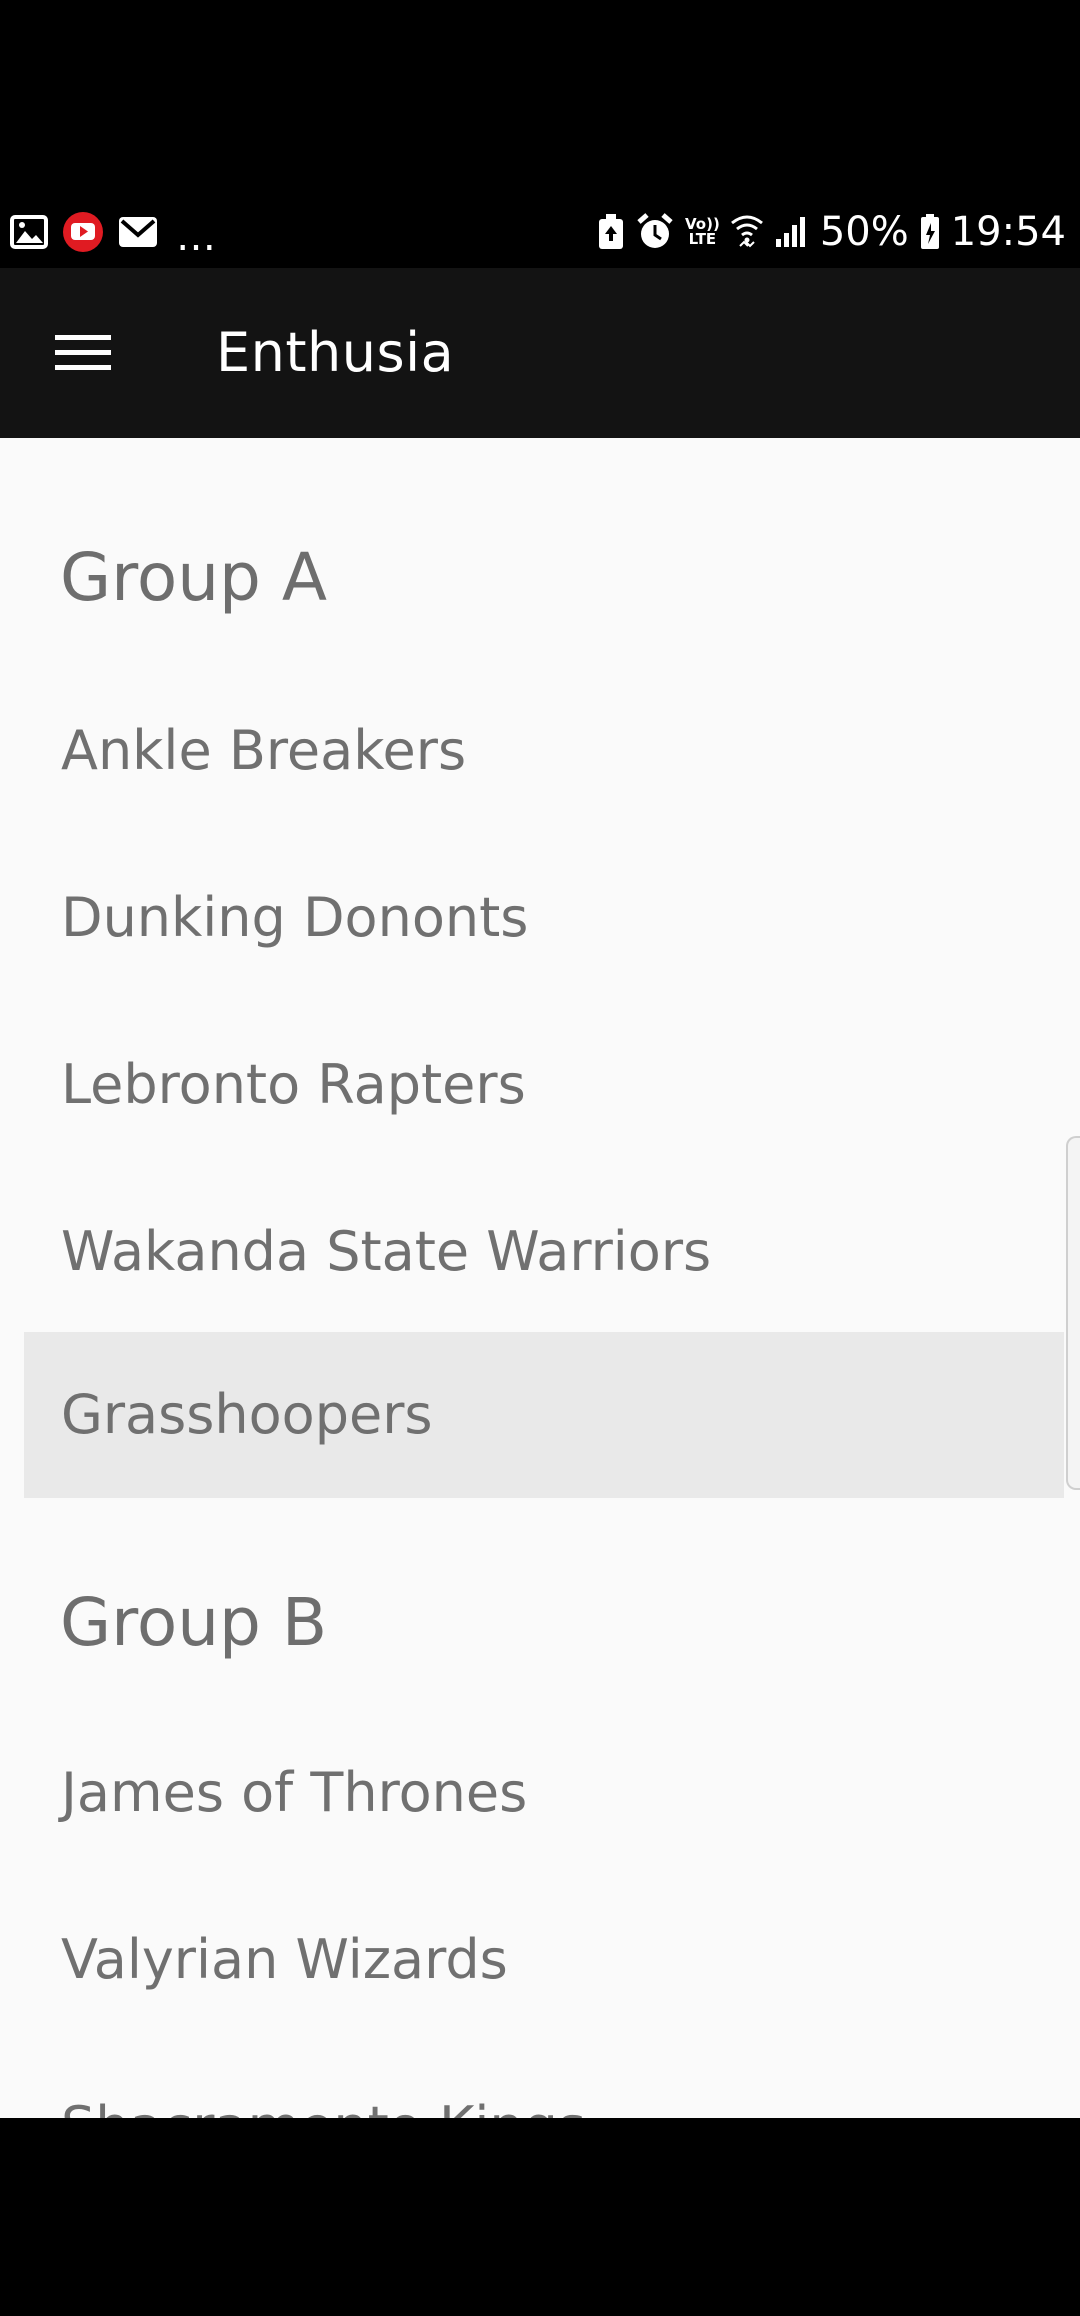 Image resolution: width=1080 pixels, height=2316 pixels. What do you see at coordinates (247, 1414) in the screenshot?
I see `team-label: Grasshoopers` at bounding box center [247, 1414].